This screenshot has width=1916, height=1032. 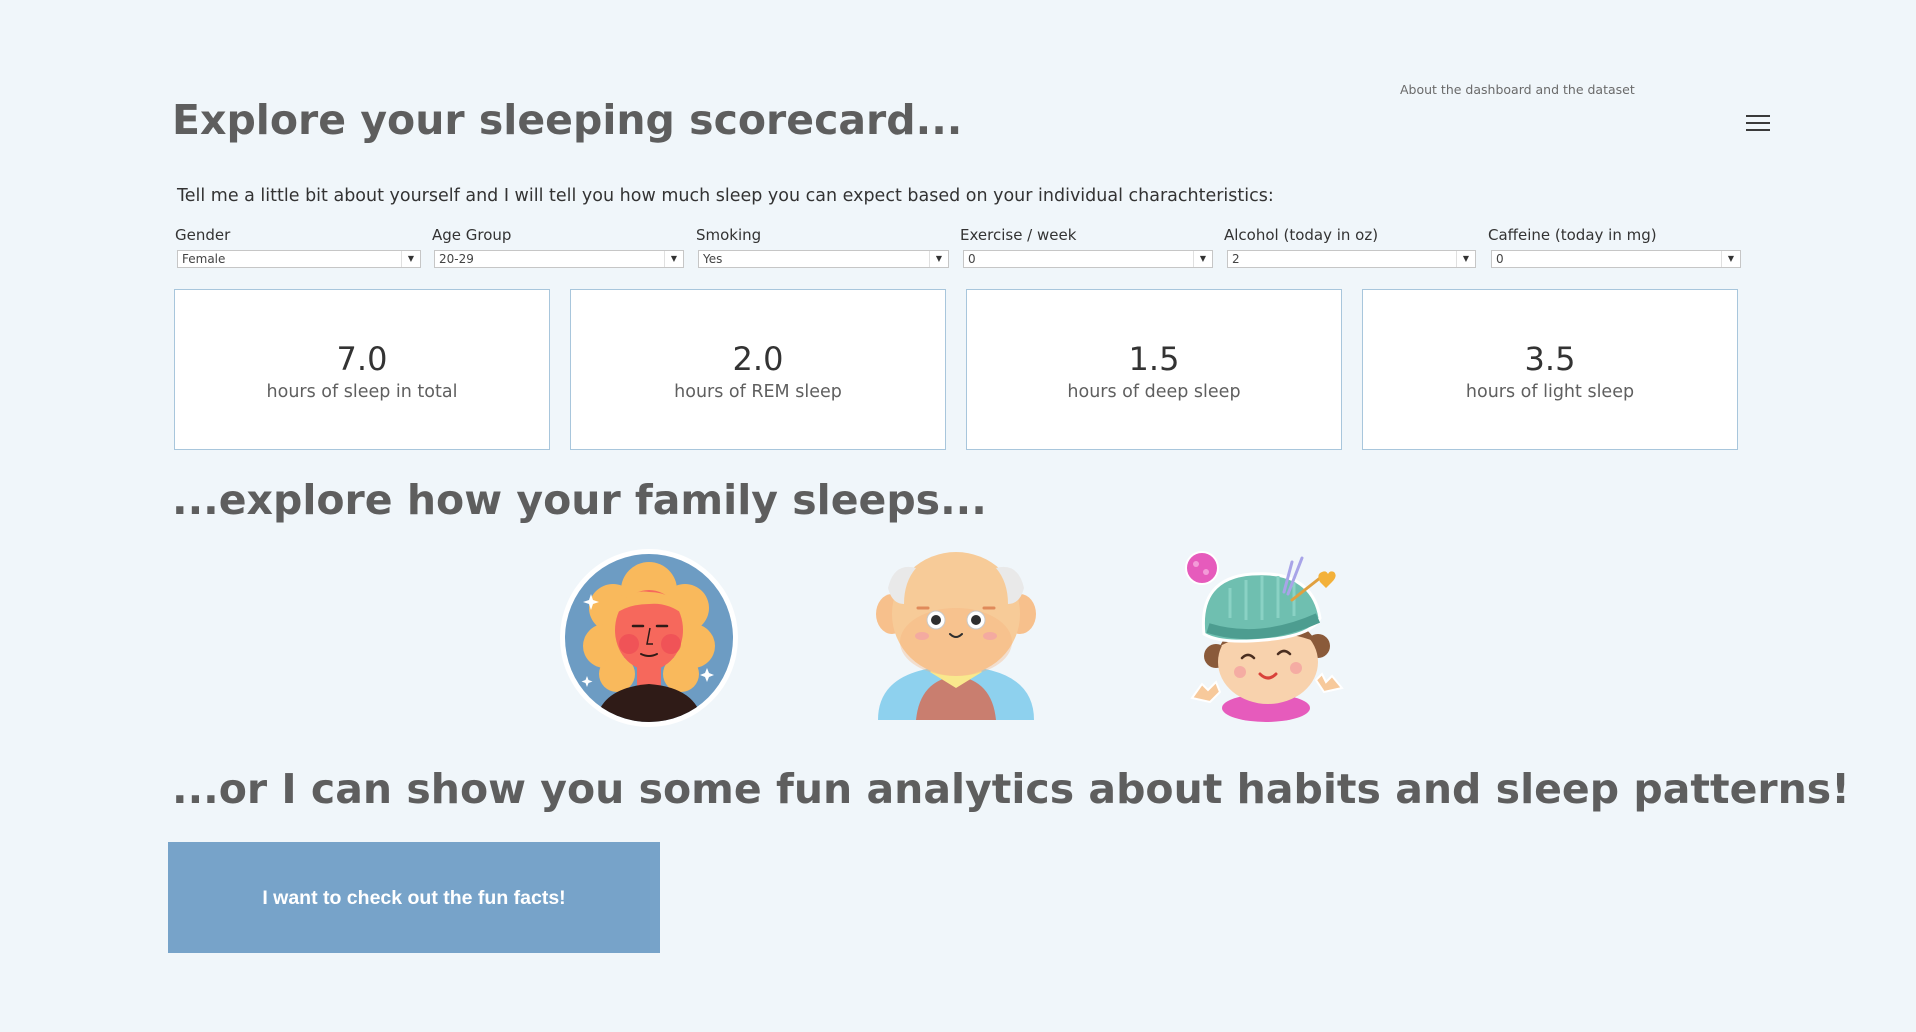 I want to click on kpi-value: 7.0, so click(x=362, y=359).